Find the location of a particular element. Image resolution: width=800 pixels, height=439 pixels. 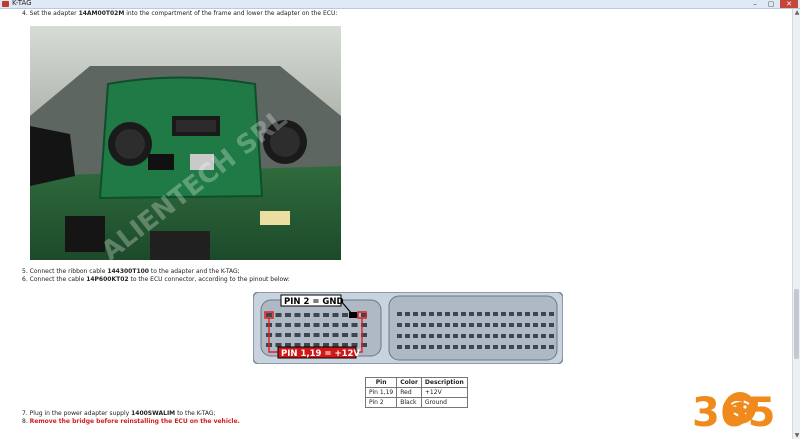

table-cell: Red is located at coordinates (409, 392).